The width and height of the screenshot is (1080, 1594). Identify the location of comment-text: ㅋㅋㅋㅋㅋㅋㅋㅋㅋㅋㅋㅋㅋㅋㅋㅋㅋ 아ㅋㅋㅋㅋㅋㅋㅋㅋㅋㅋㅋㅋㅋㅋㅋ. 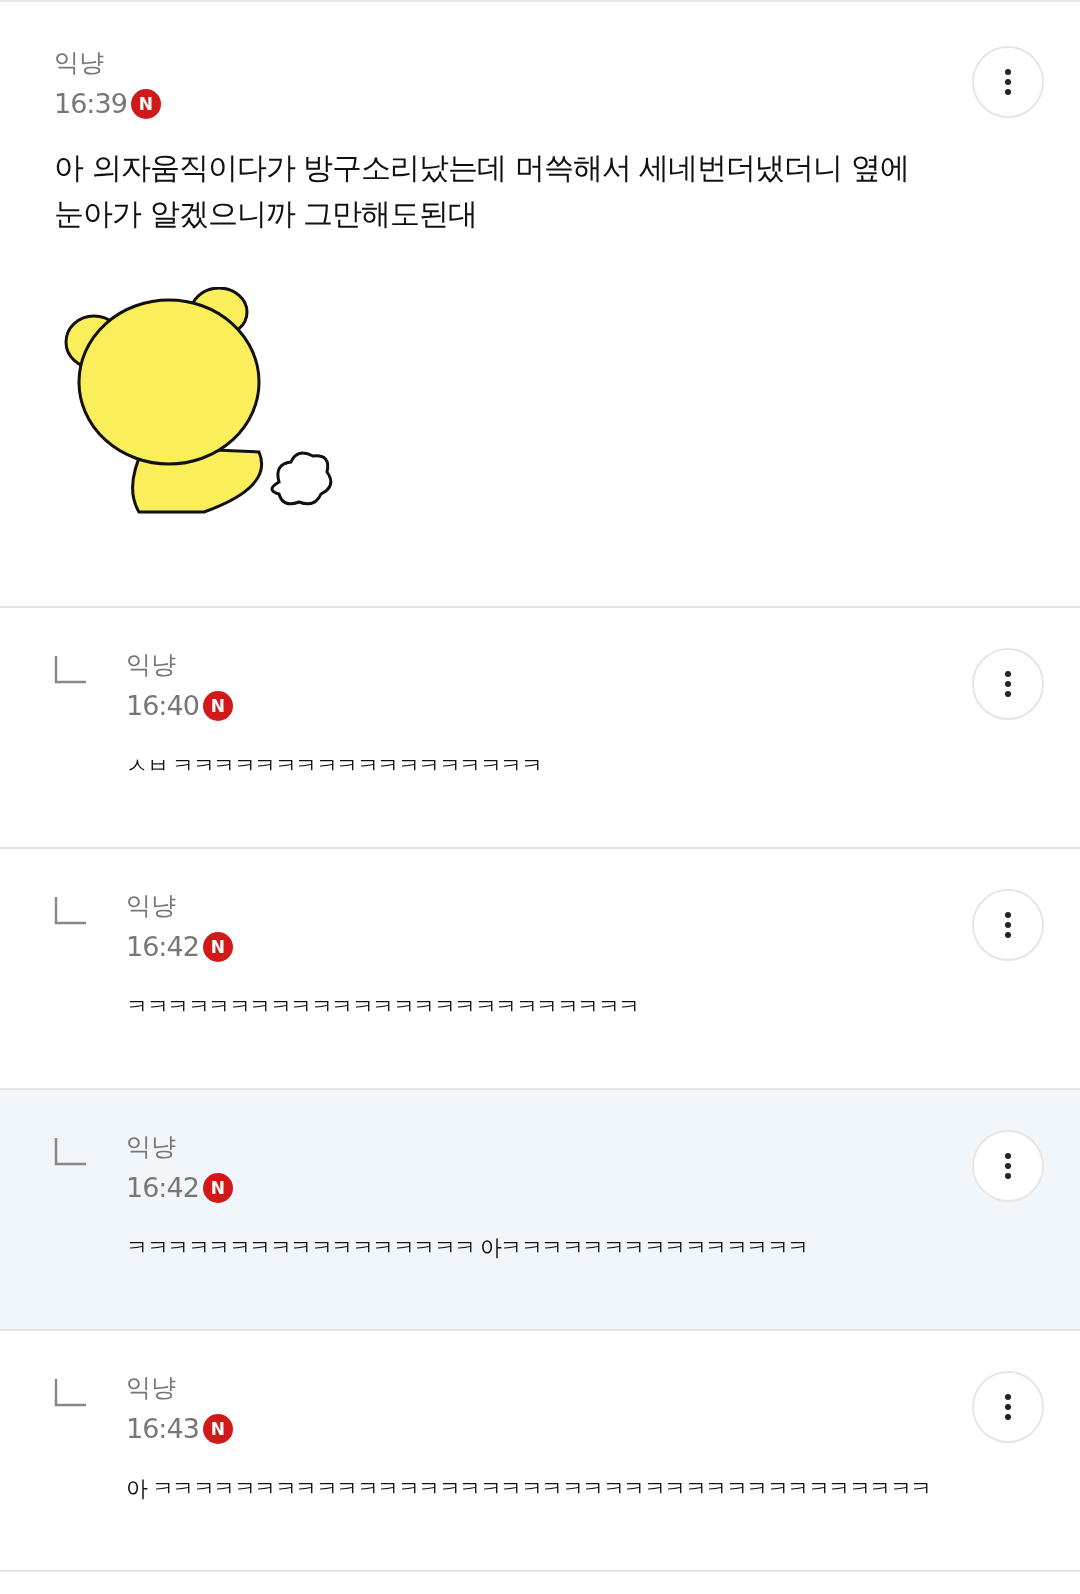
(467, 1248).